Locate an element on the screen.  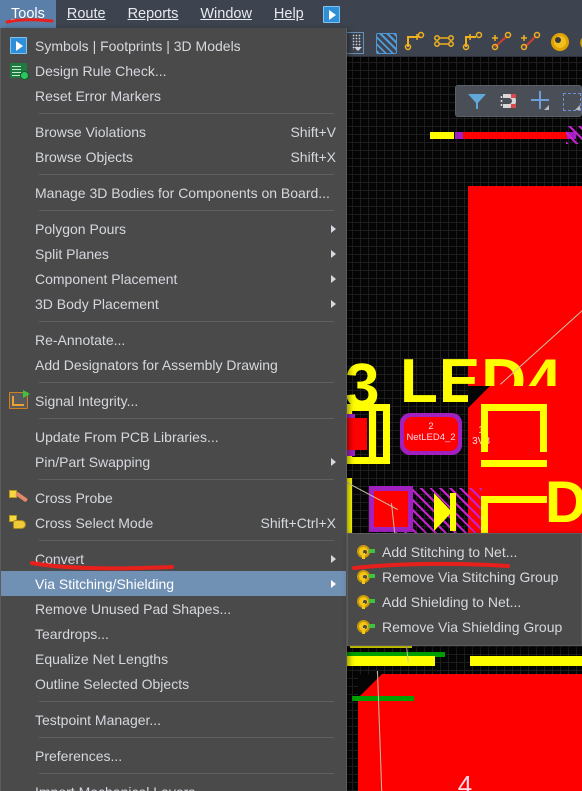
play-button-icon is located at coordinates (331, 14).